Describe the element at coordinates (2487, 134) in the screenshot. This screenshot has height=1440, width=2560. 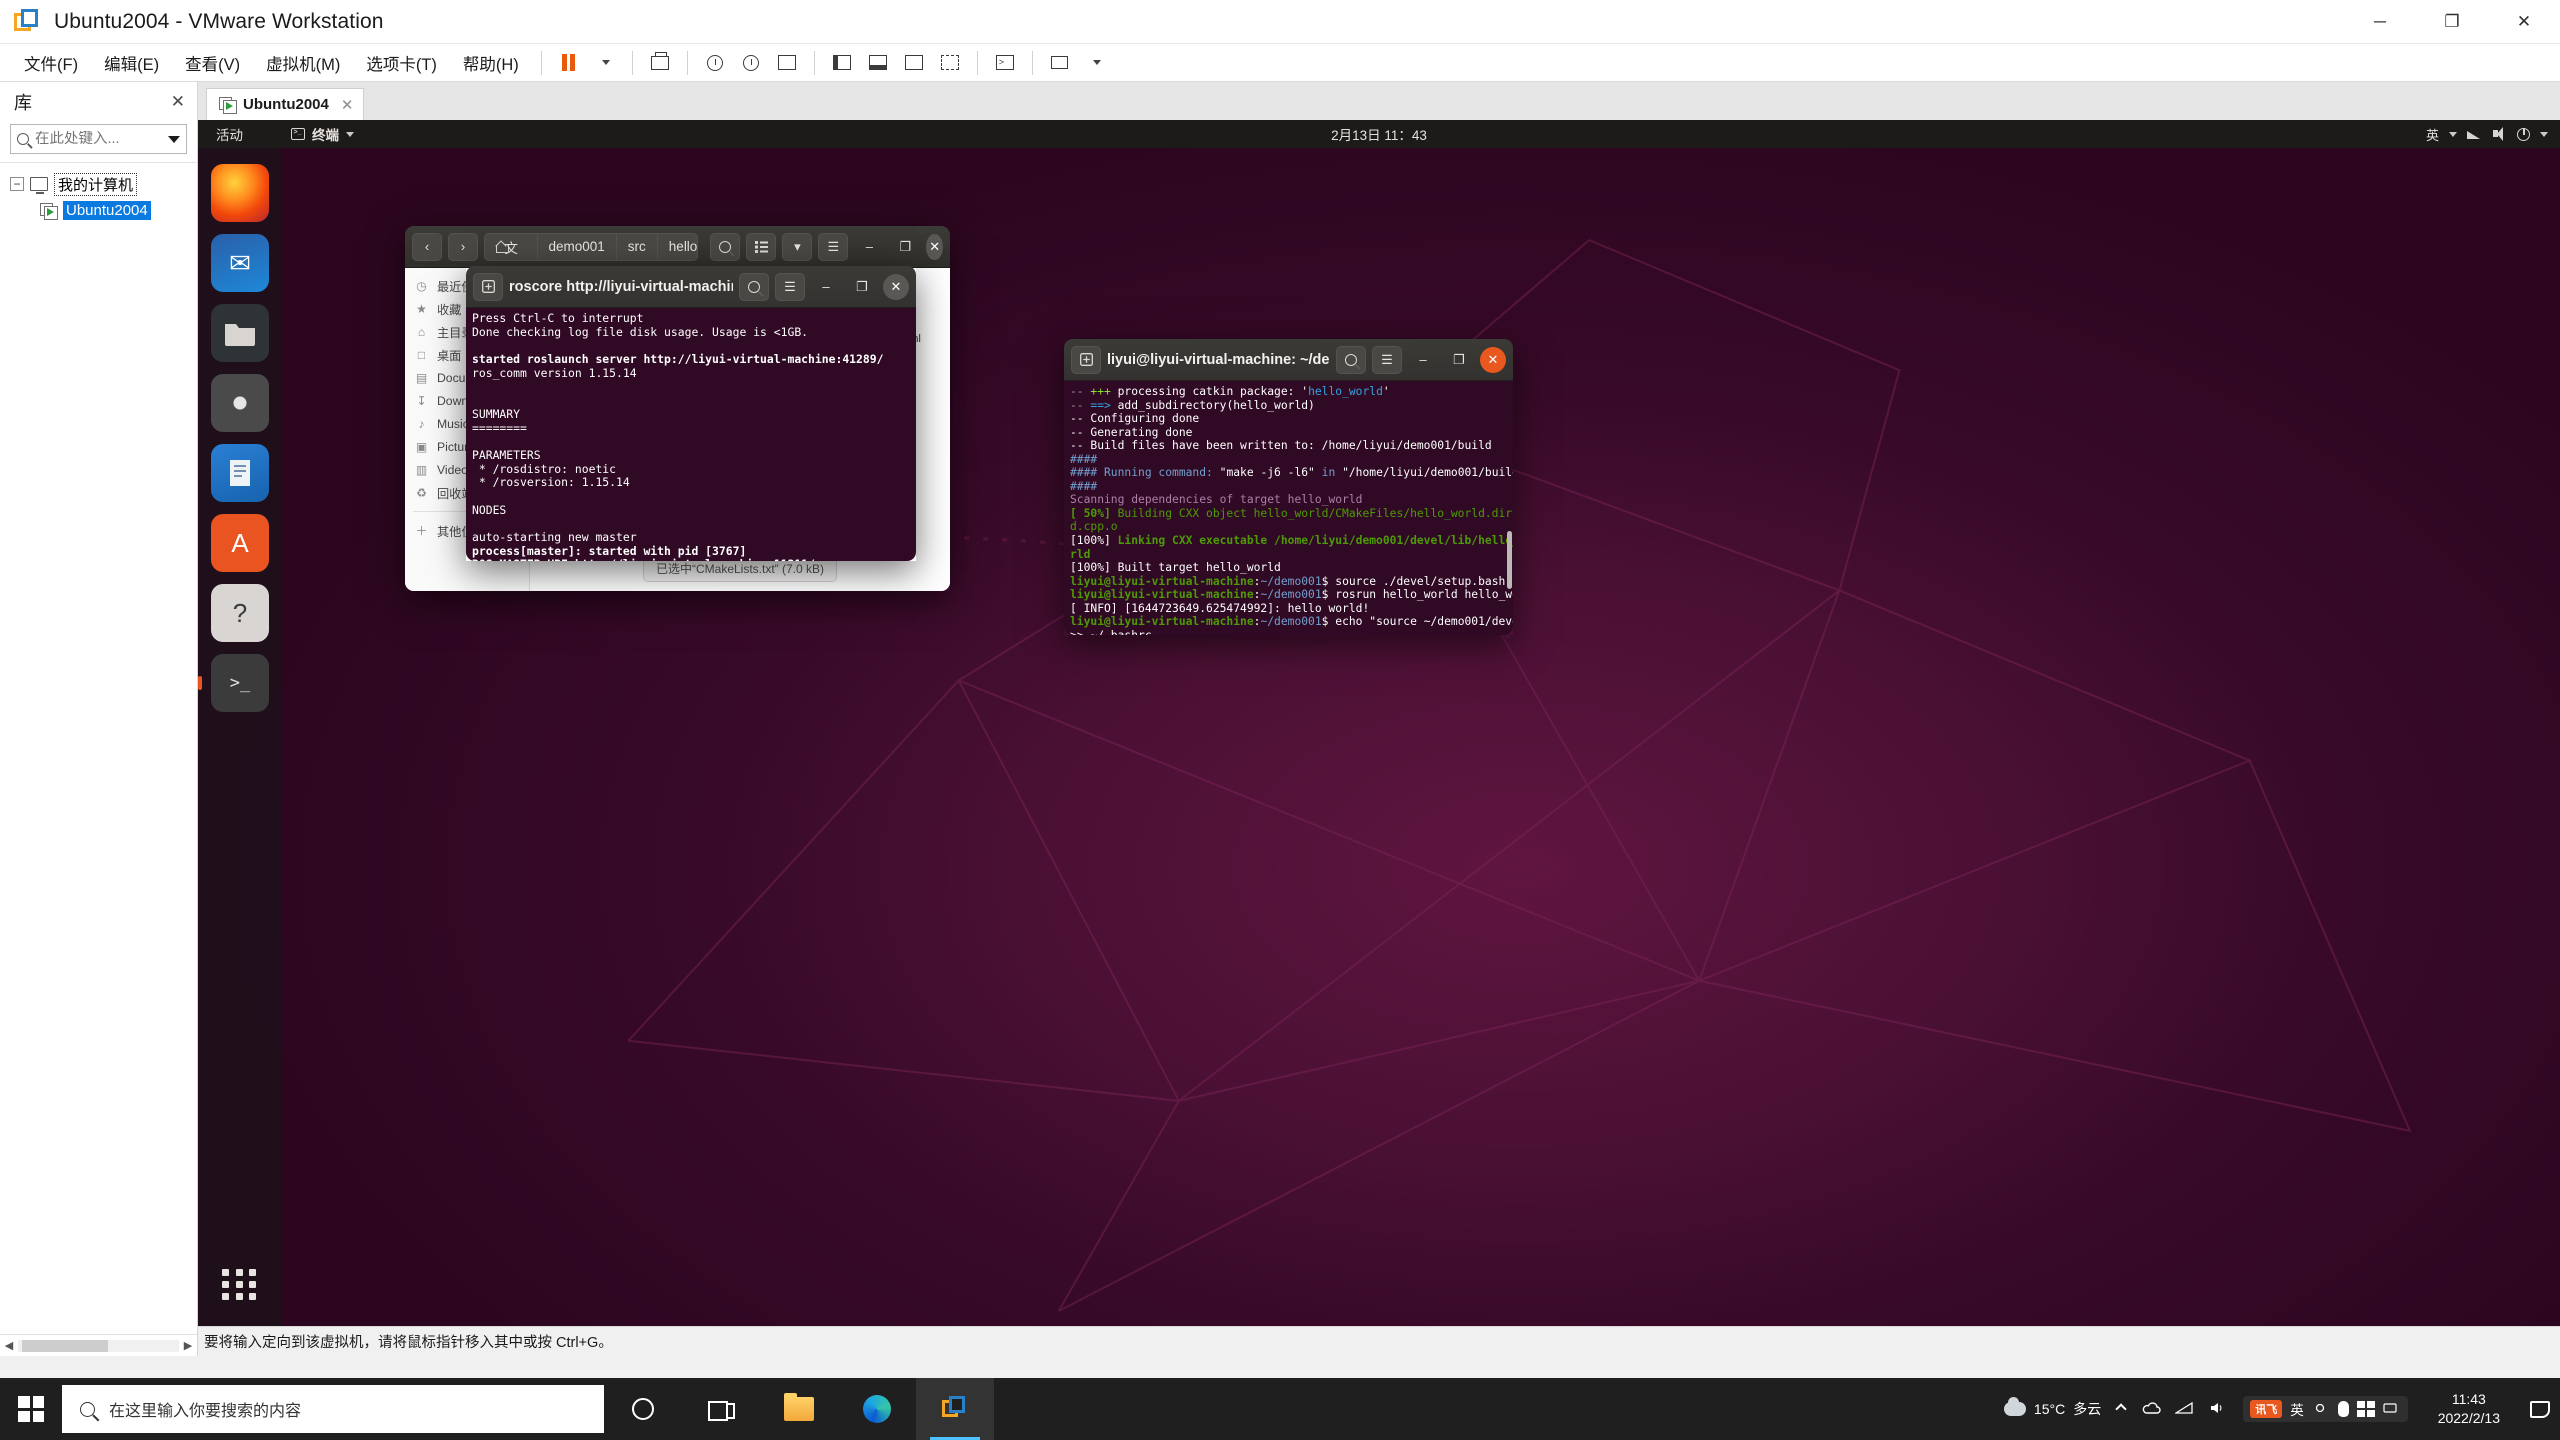
I see `ubuntu-system-tray: 英` at that location.